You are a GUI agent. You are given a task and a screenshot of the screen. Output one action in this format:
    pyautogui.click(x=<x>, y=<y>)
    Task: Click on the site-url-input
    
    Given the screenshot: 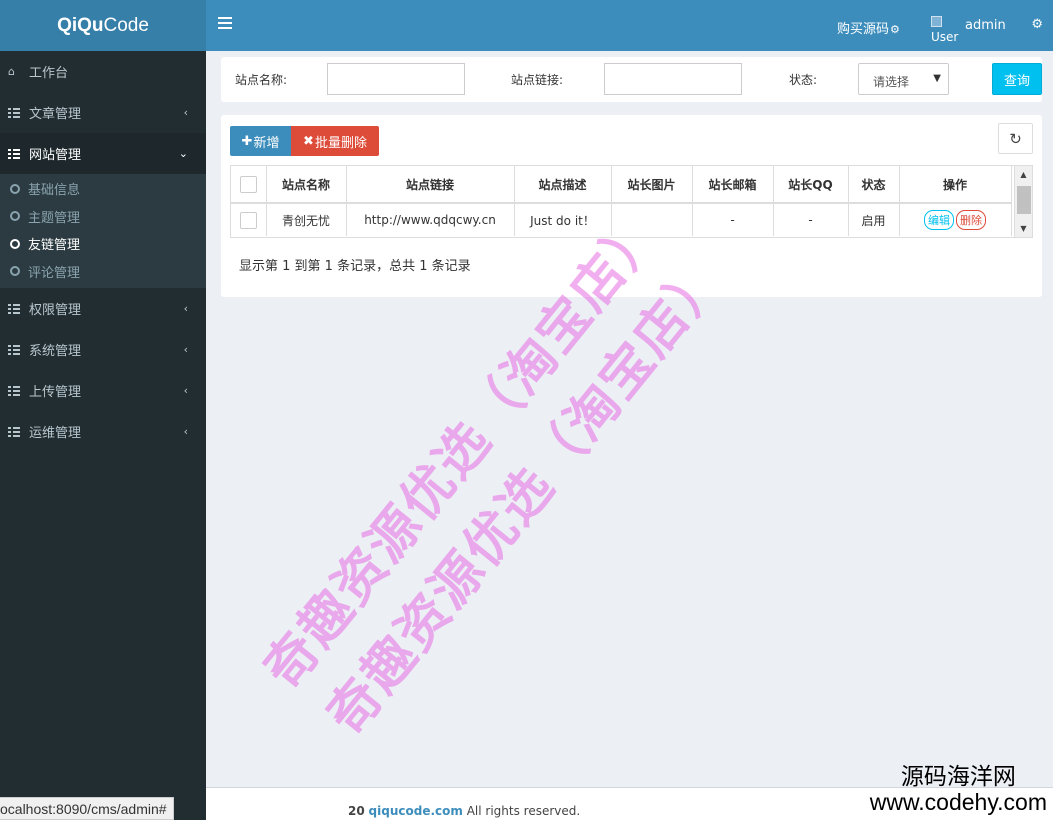 What is the action you would take?
    pyautogui.click(x=673, y=79)
    